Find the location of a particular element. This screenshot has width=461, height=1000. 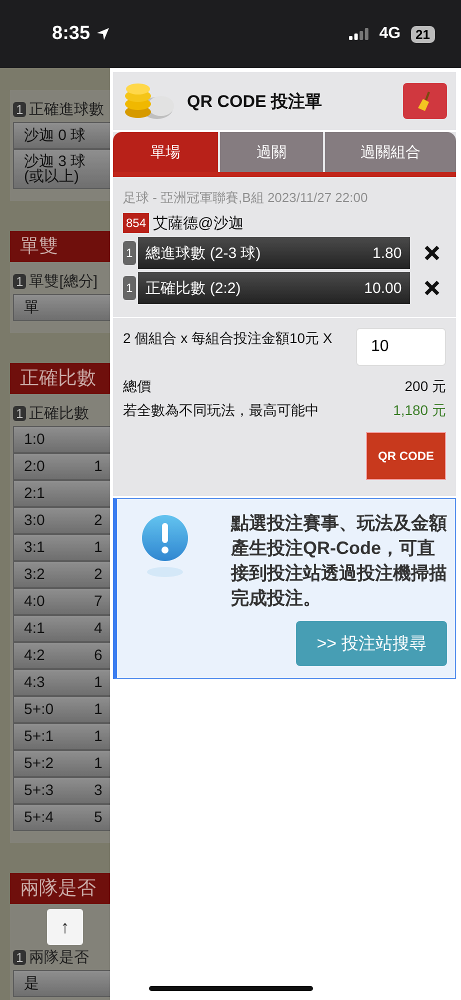

odds-option: 1:0 is located at coordinates (61, 439).